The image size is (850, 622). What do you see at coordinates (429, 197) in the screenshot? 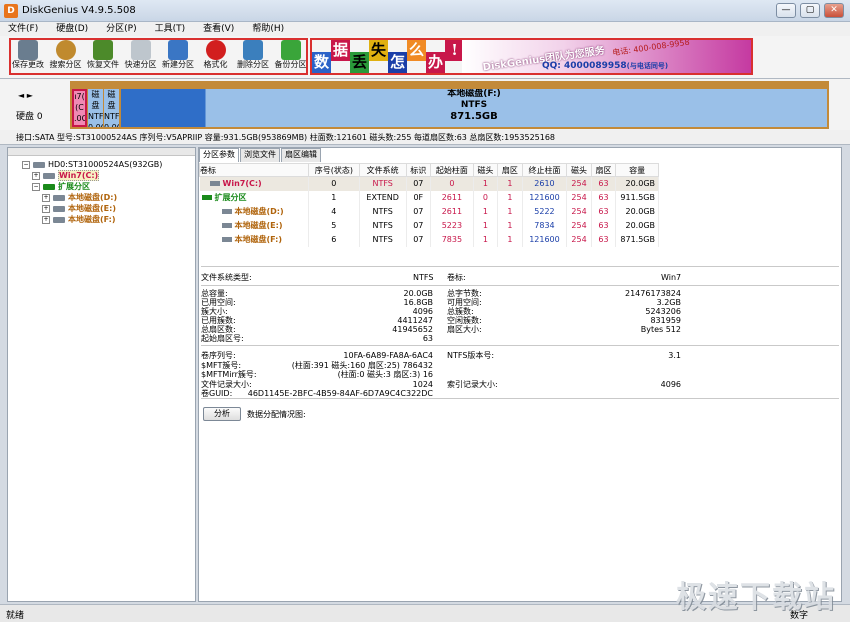
I see `table-row: 扩展分区 1 EXTEND 0F 2611 0 1 121600 254 63 911.5GB` at bounding box center [429, 197].